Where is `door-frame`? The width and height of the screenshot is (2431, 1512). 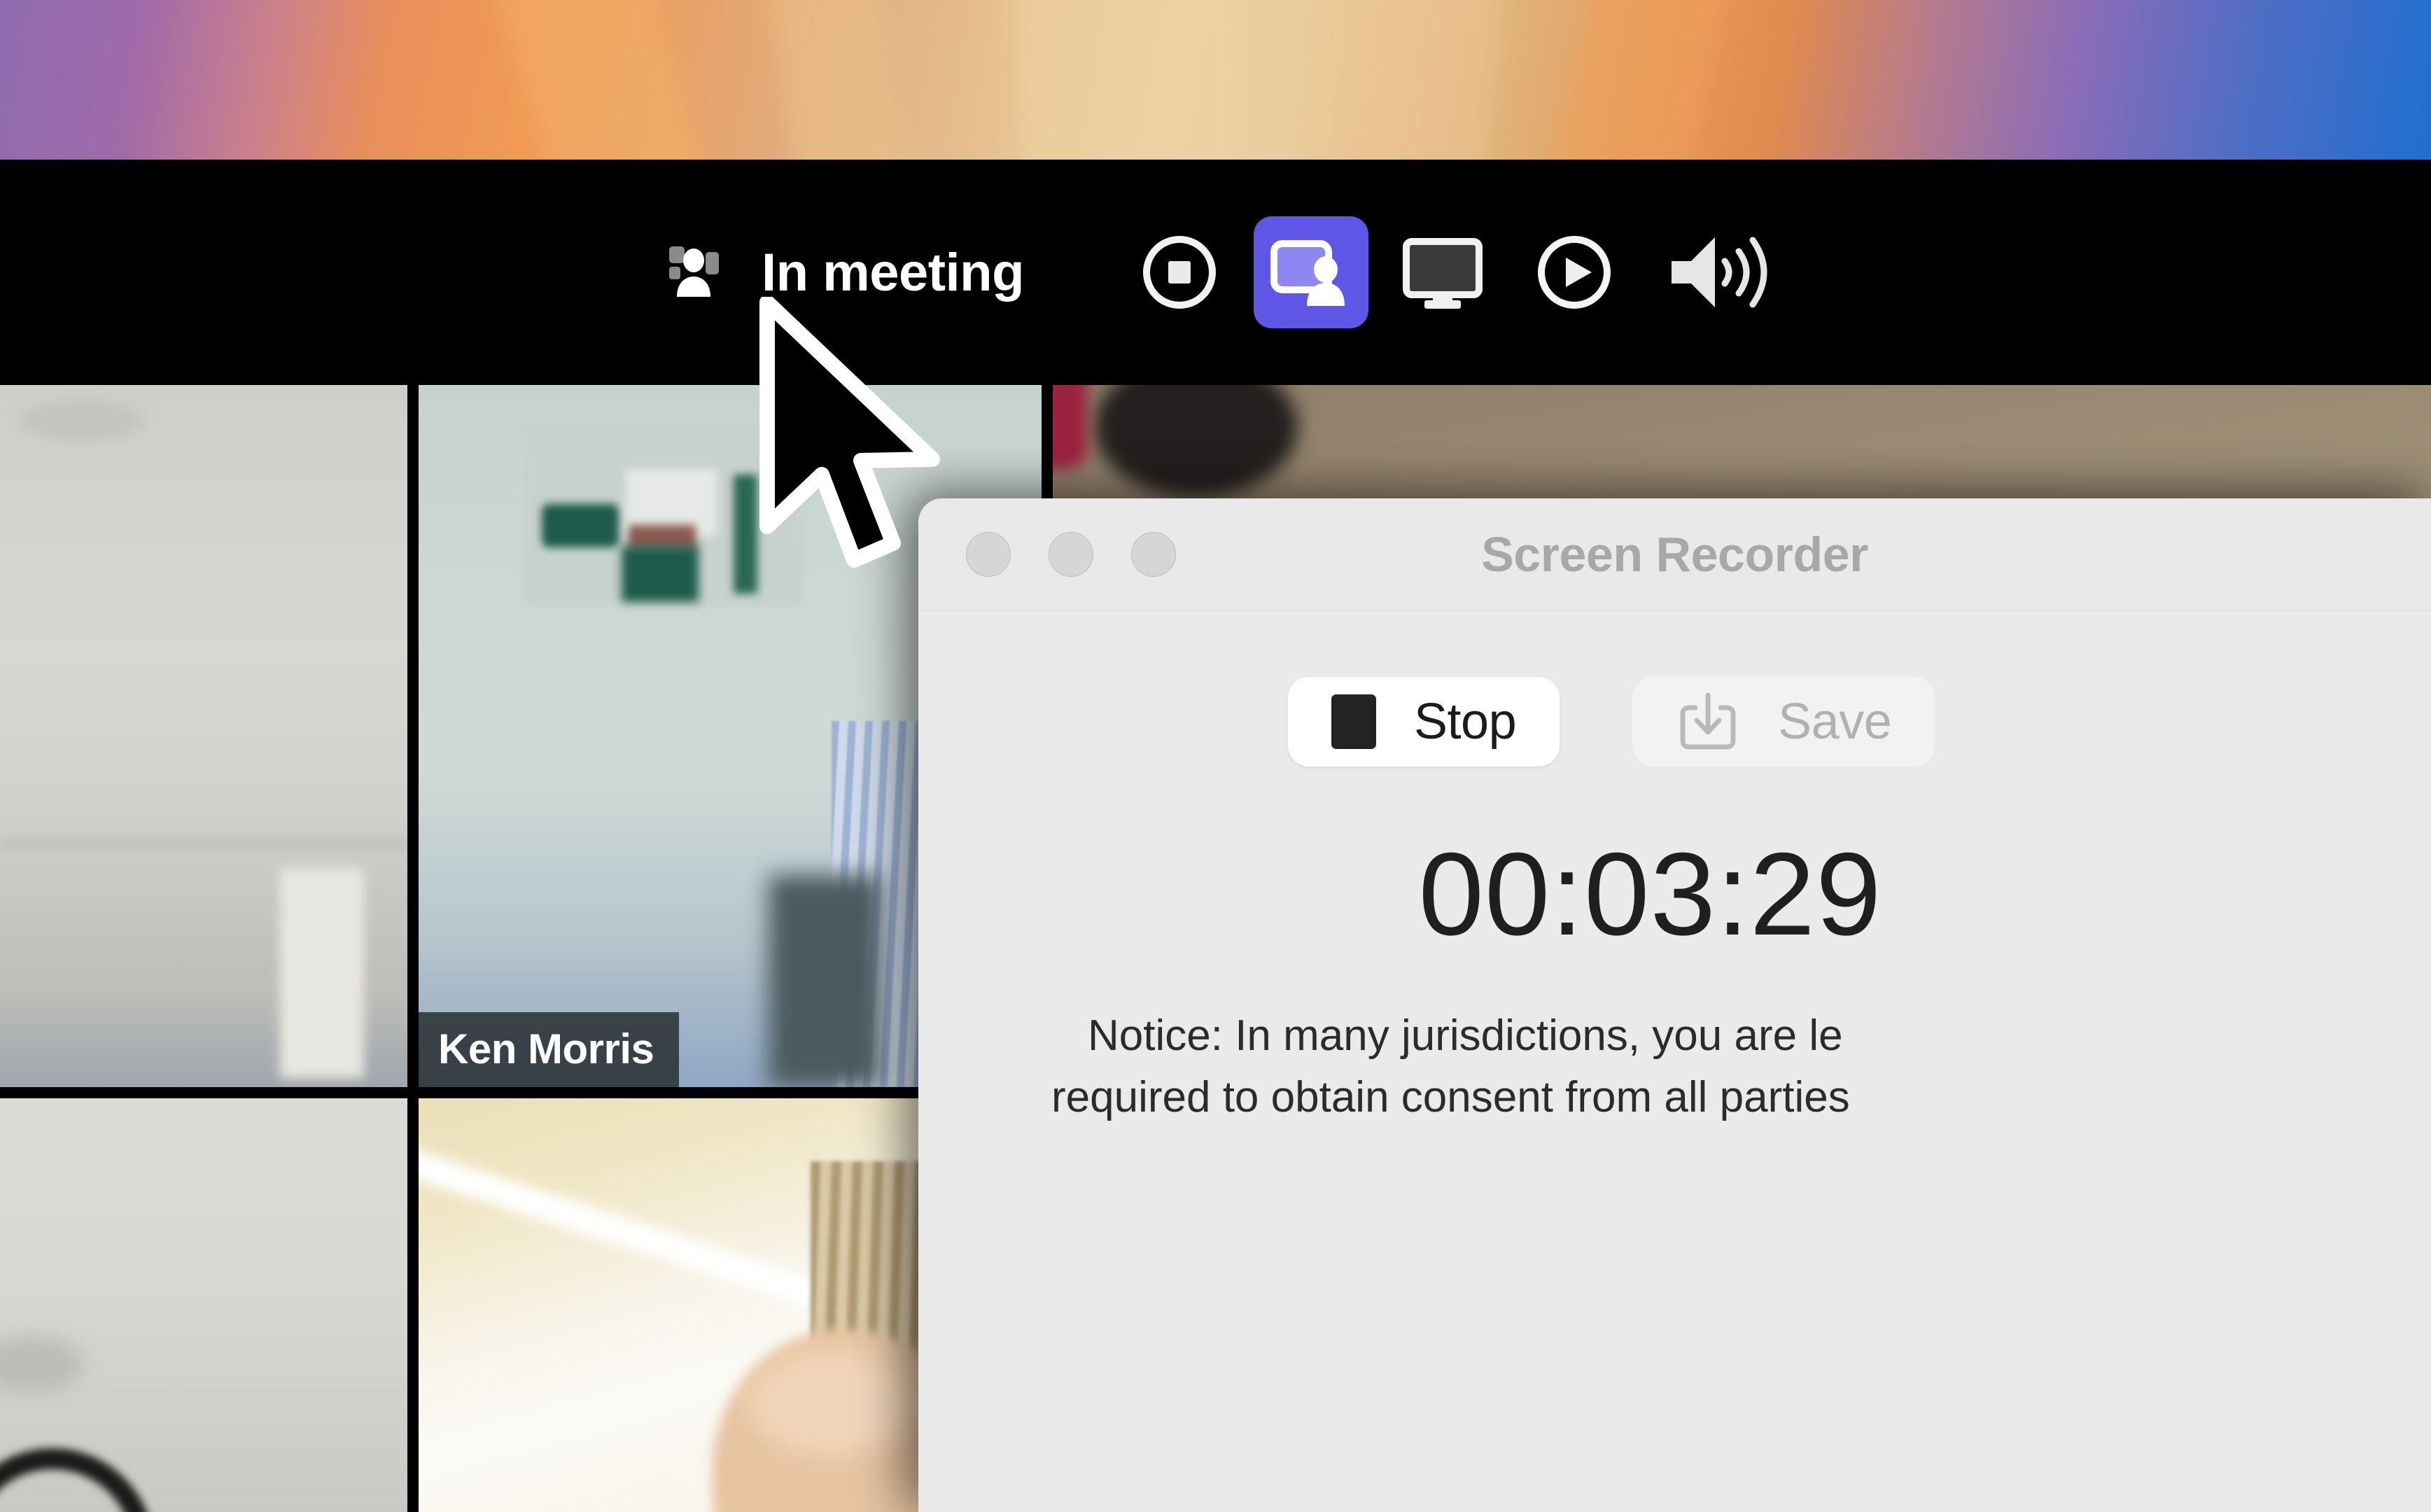
door-frame is located at coordinates (322, 973).